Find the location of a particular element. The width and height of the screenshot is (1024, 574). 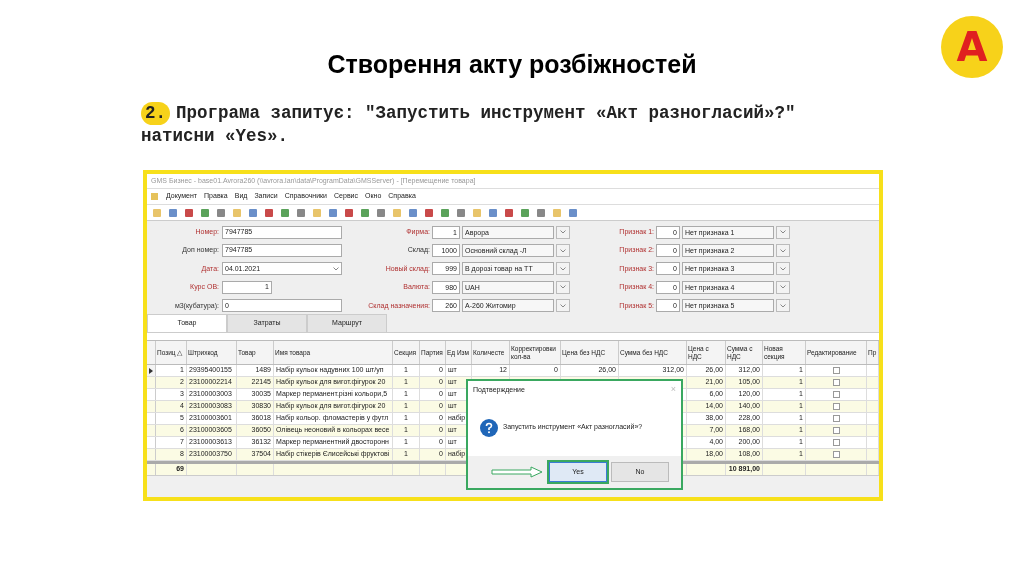

slide-title: Створення акту розбіжностей is located at coordinates (512, 64).